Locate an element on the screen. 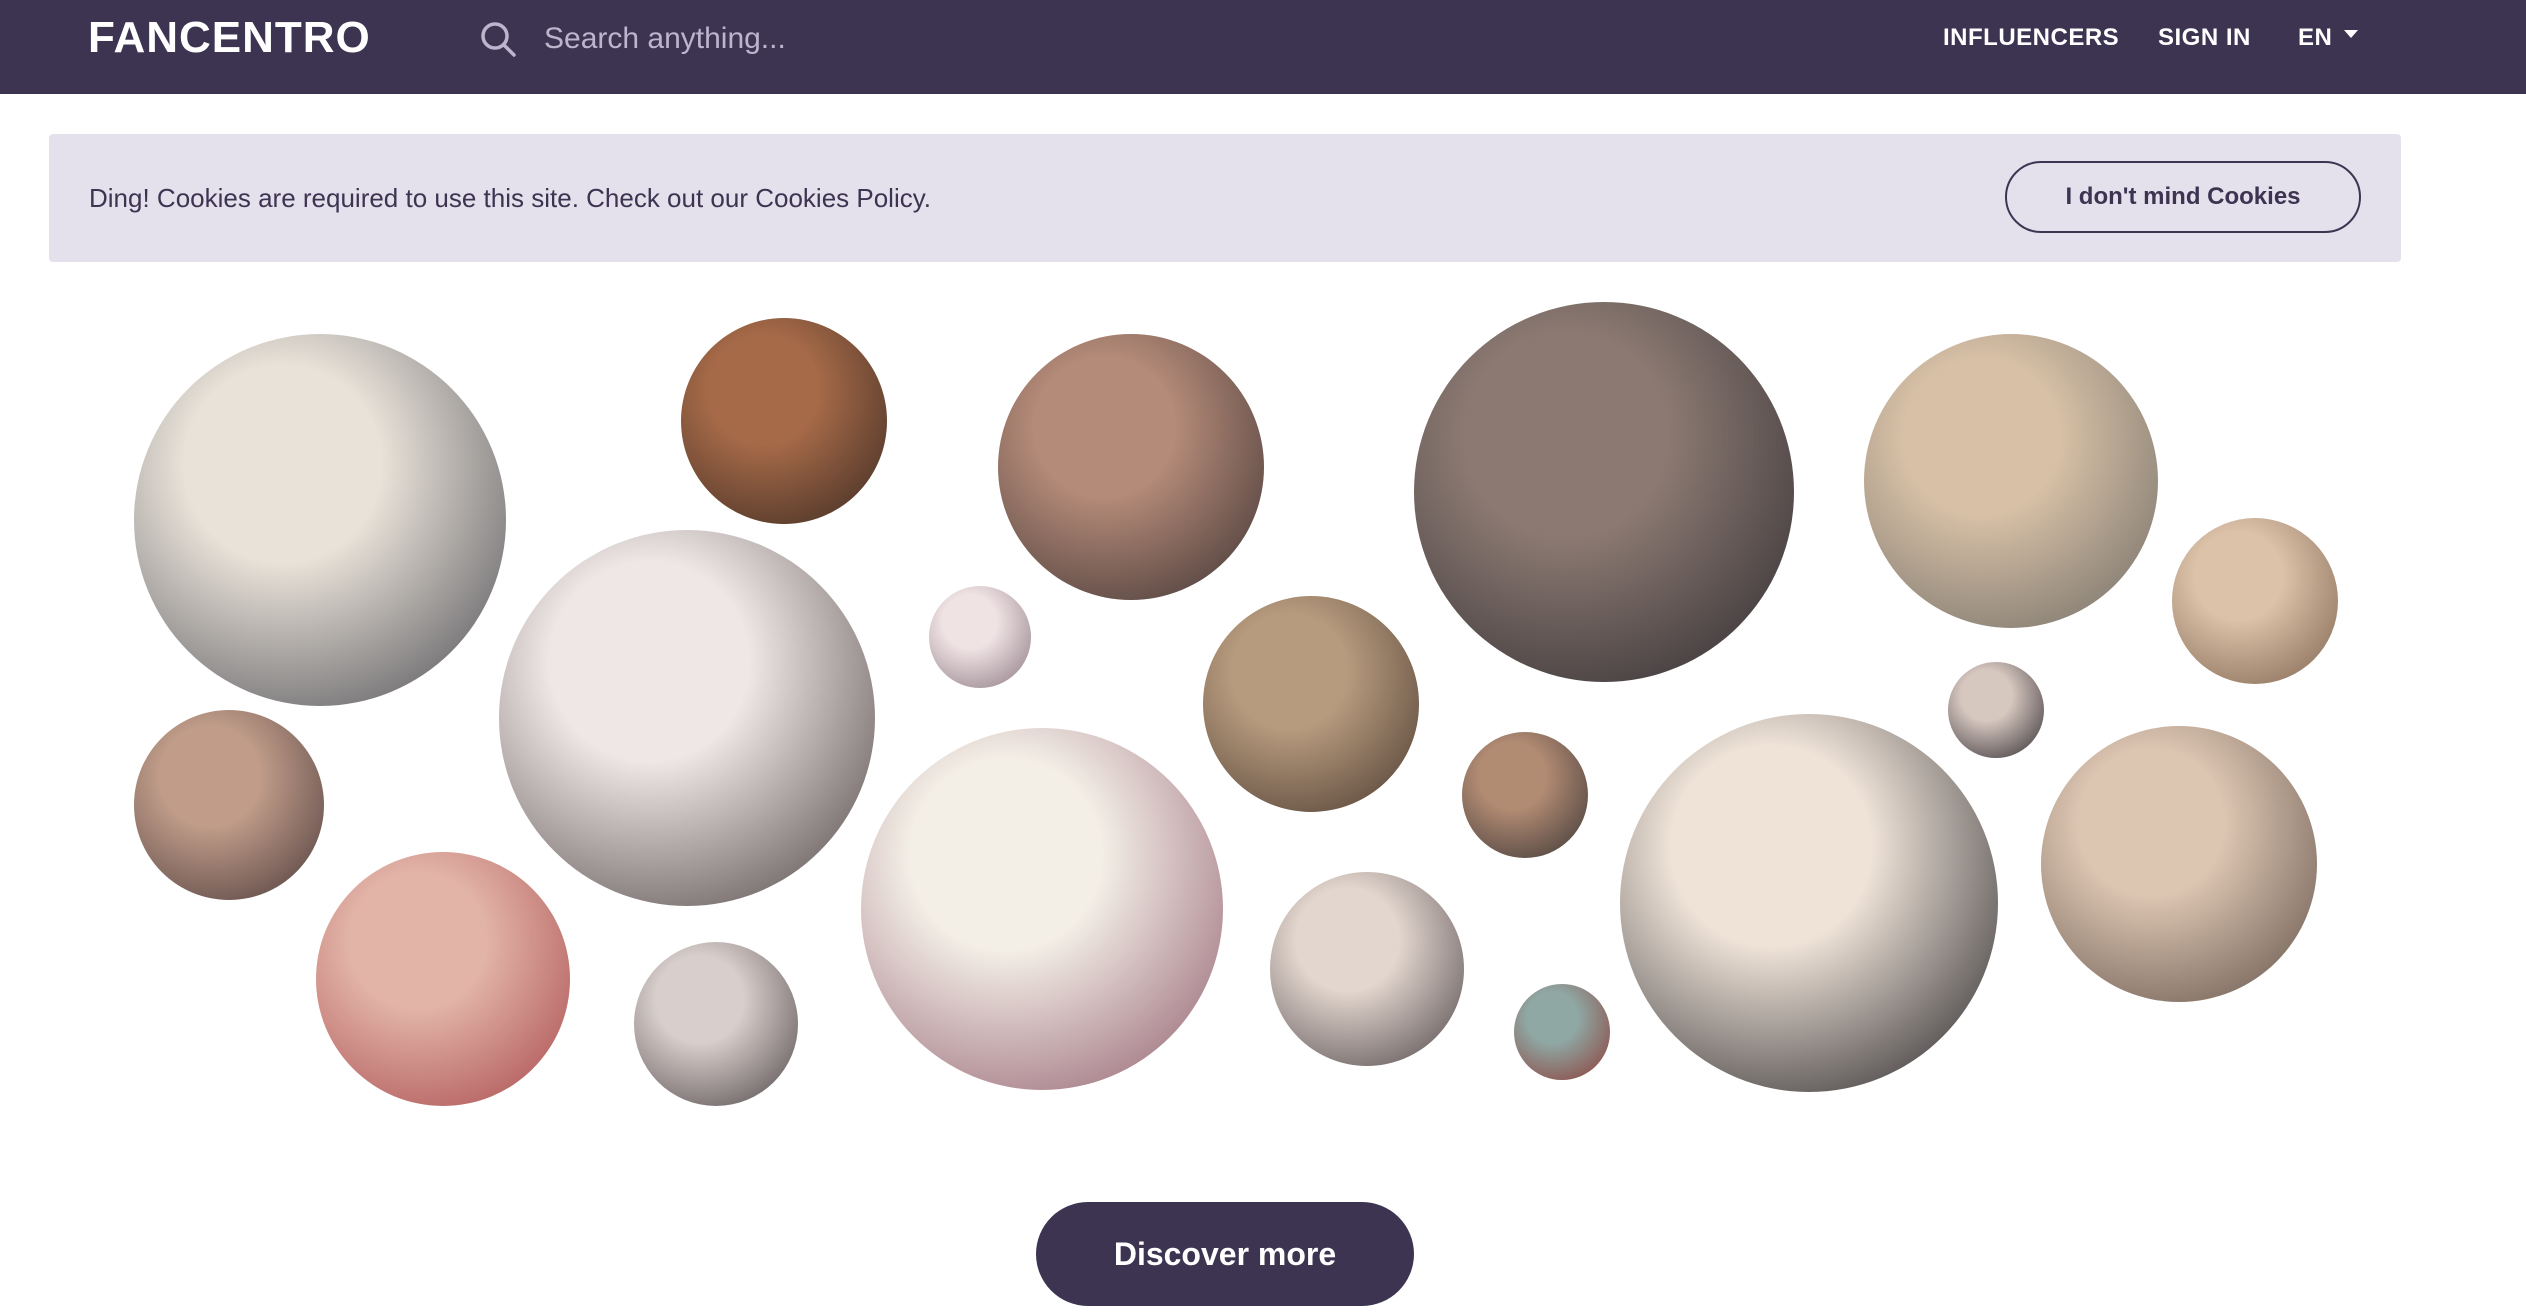  search-box is located at coordinates (828, 39).